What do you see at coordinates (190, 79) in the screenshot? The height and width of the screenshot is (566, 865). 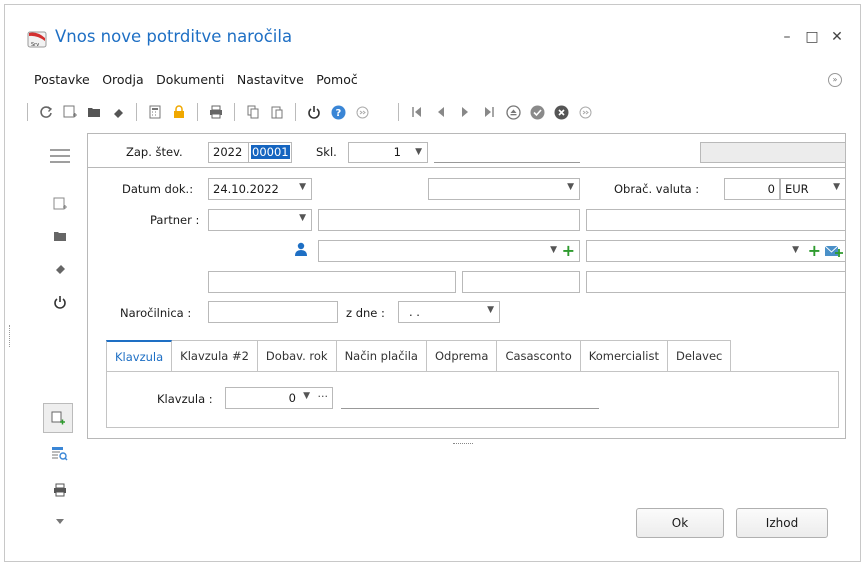 I see `menu-dokumenti: Dokumenti` at bounding box center [190, 79].